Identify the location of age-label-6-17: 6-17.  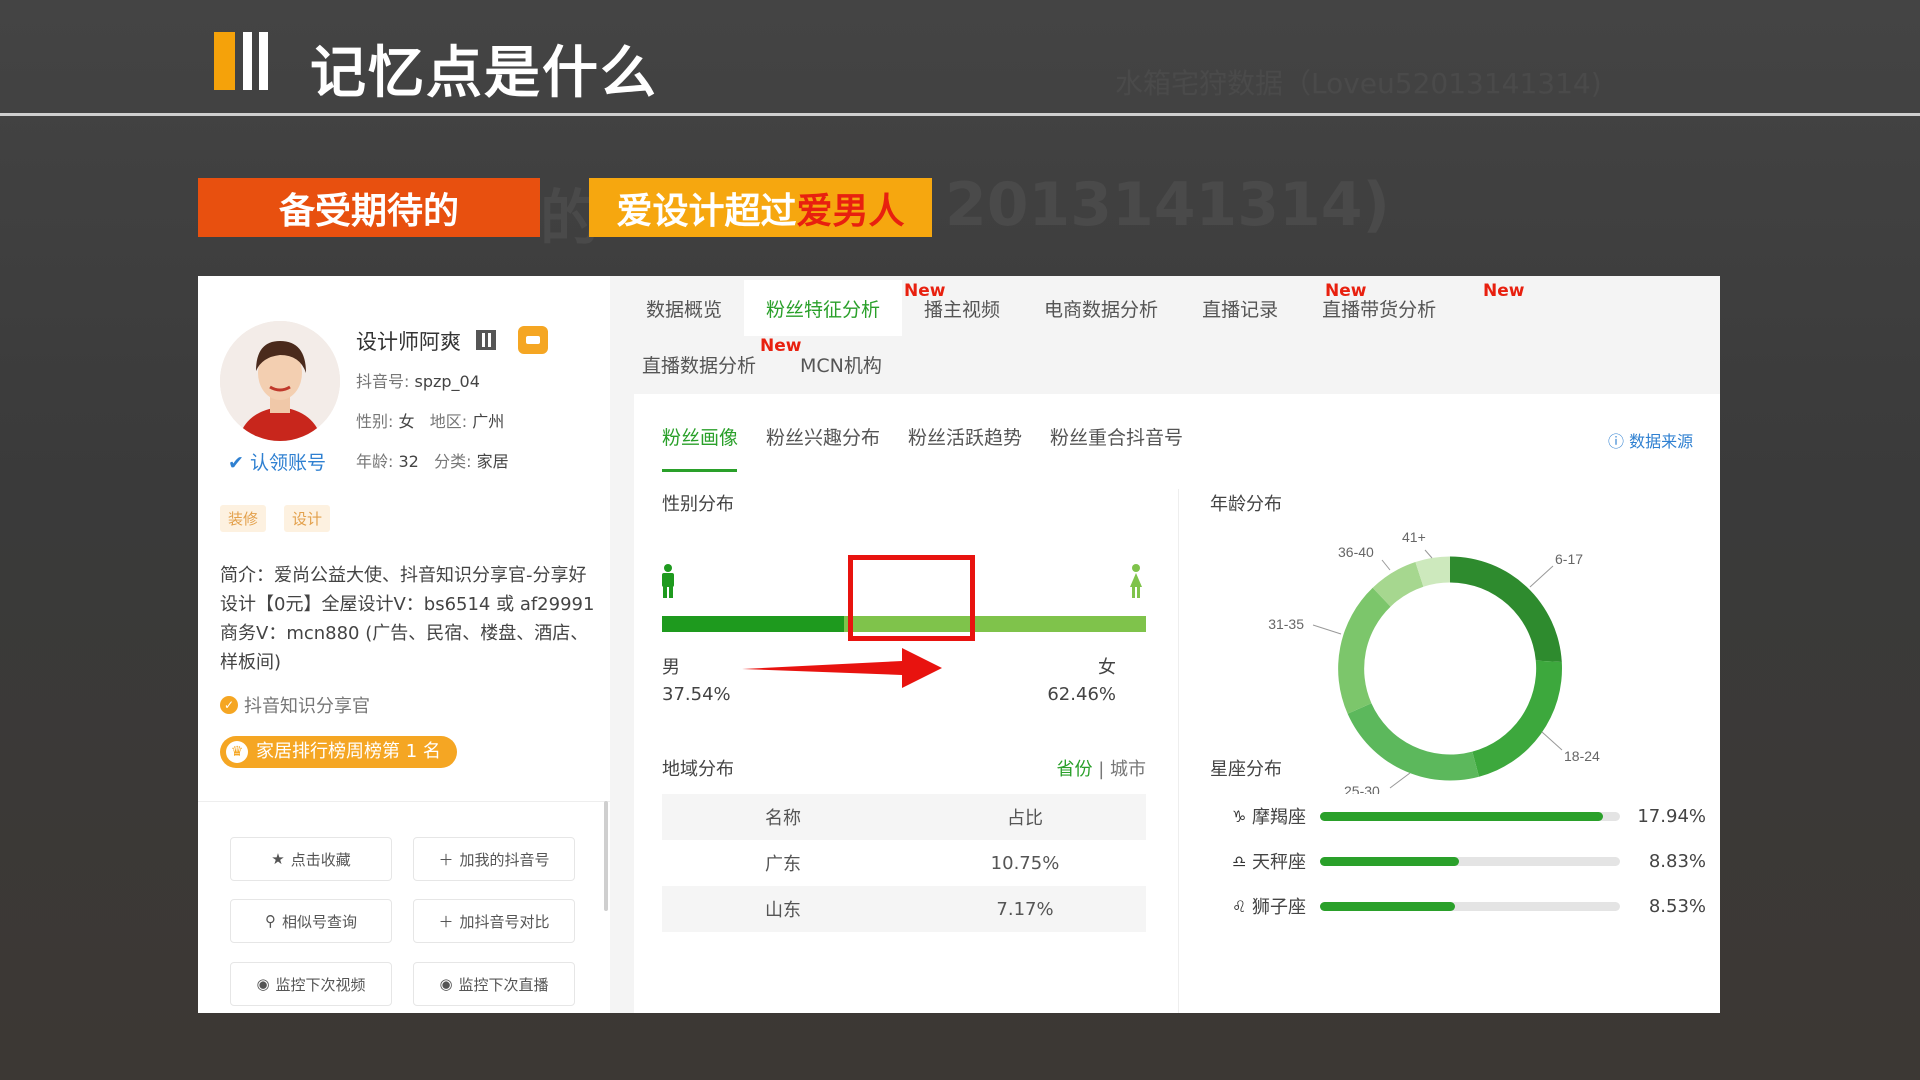
(1569, 559).